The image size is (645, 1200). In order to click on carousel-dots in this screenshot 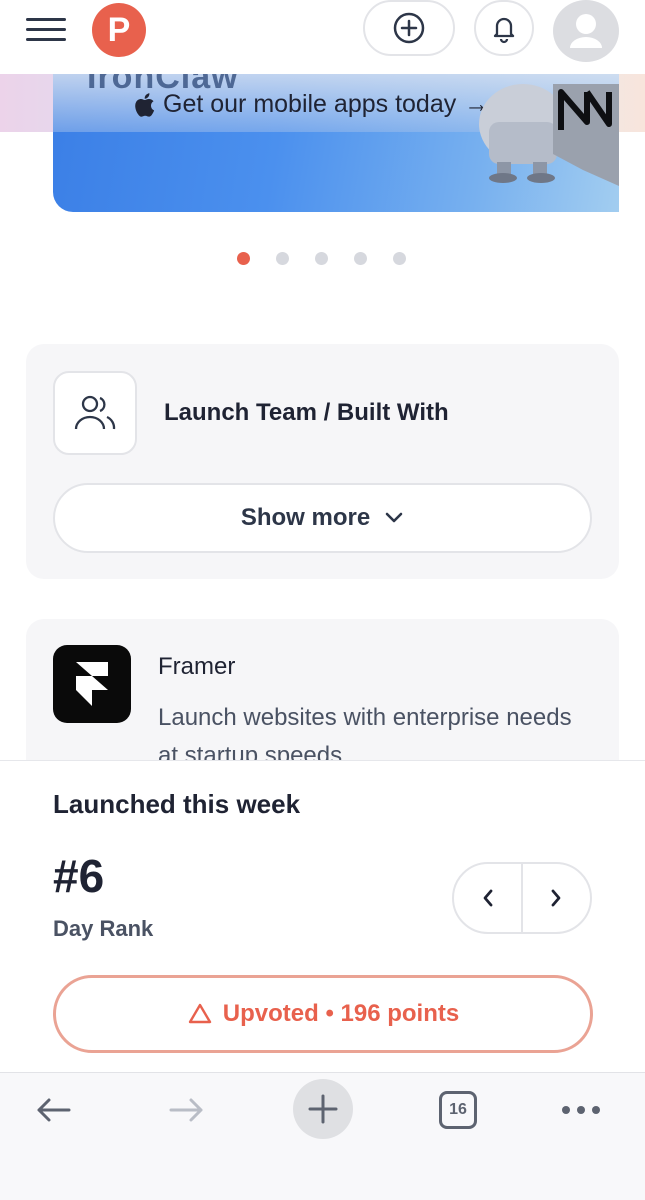, I will do `click(321, 259)`.